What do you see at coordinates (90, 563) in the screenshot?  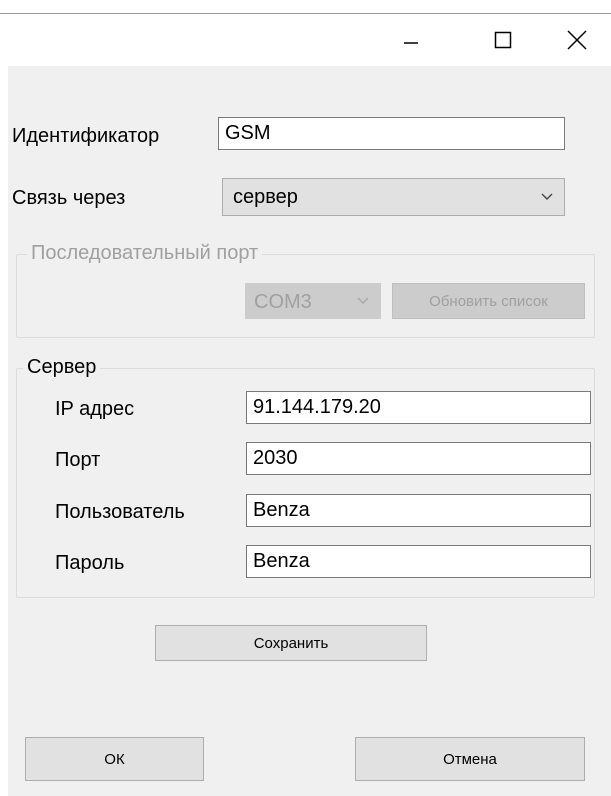 I see `password-label: Пароль` at bounding box center [90, 563].